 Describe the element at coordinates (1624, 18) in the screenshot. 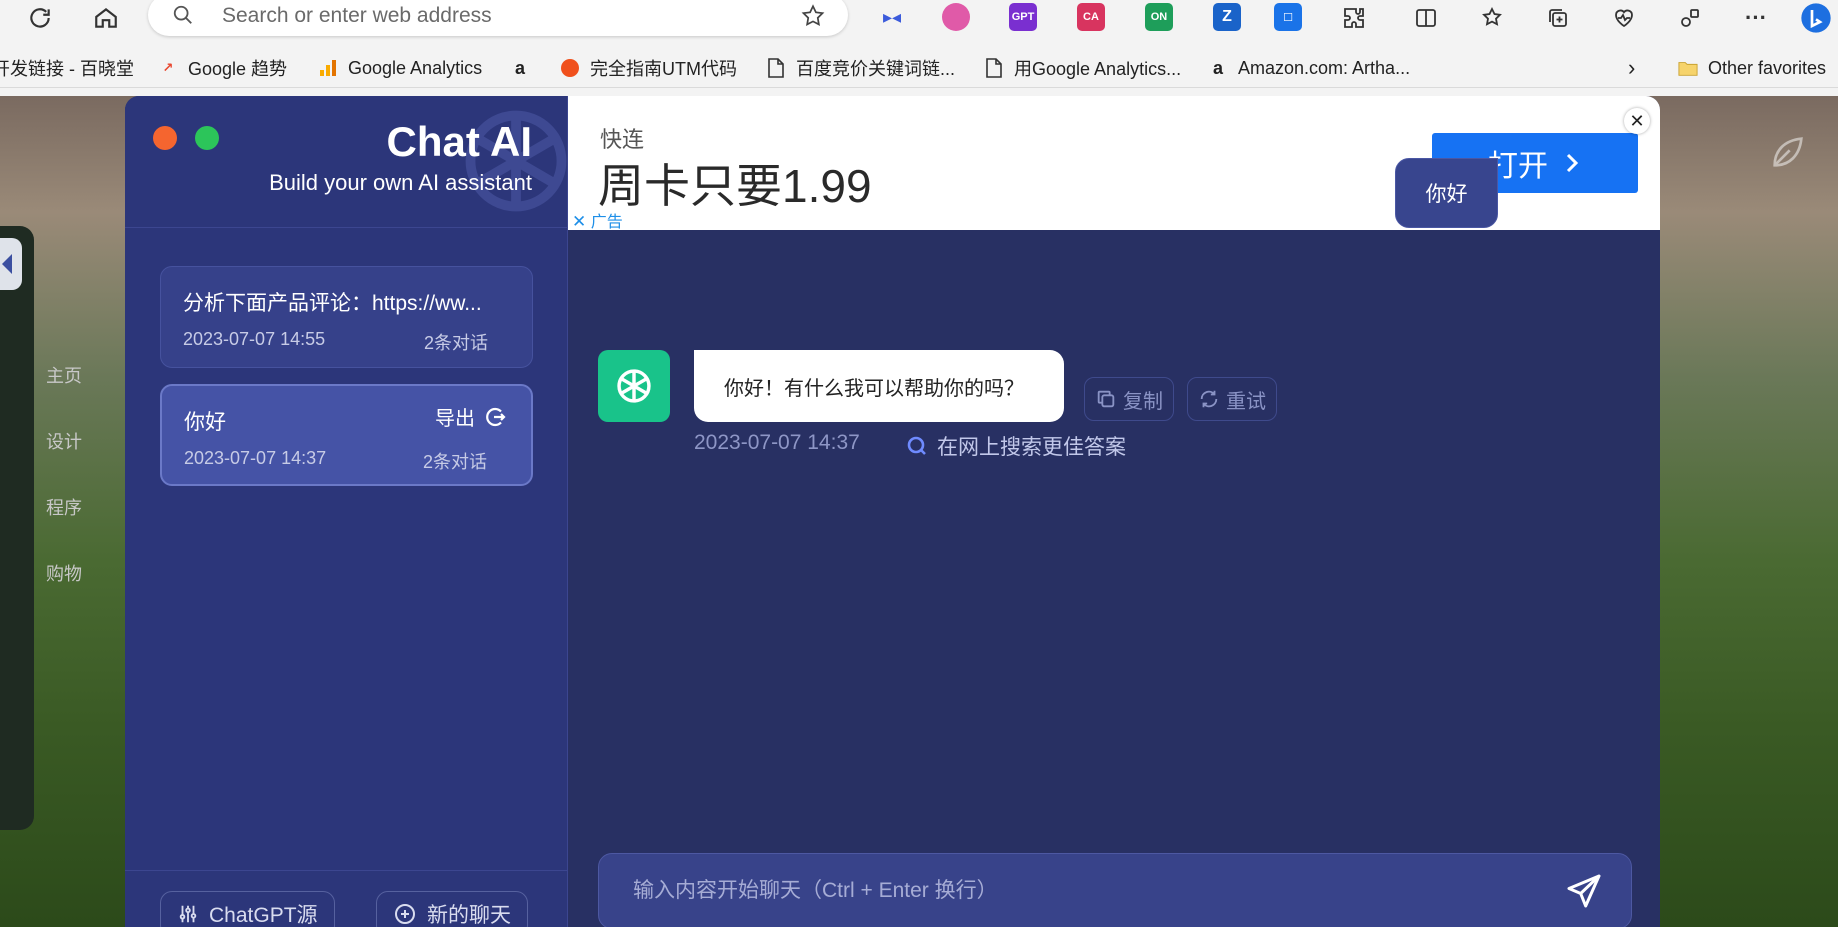

I see `health-icon` at that location.